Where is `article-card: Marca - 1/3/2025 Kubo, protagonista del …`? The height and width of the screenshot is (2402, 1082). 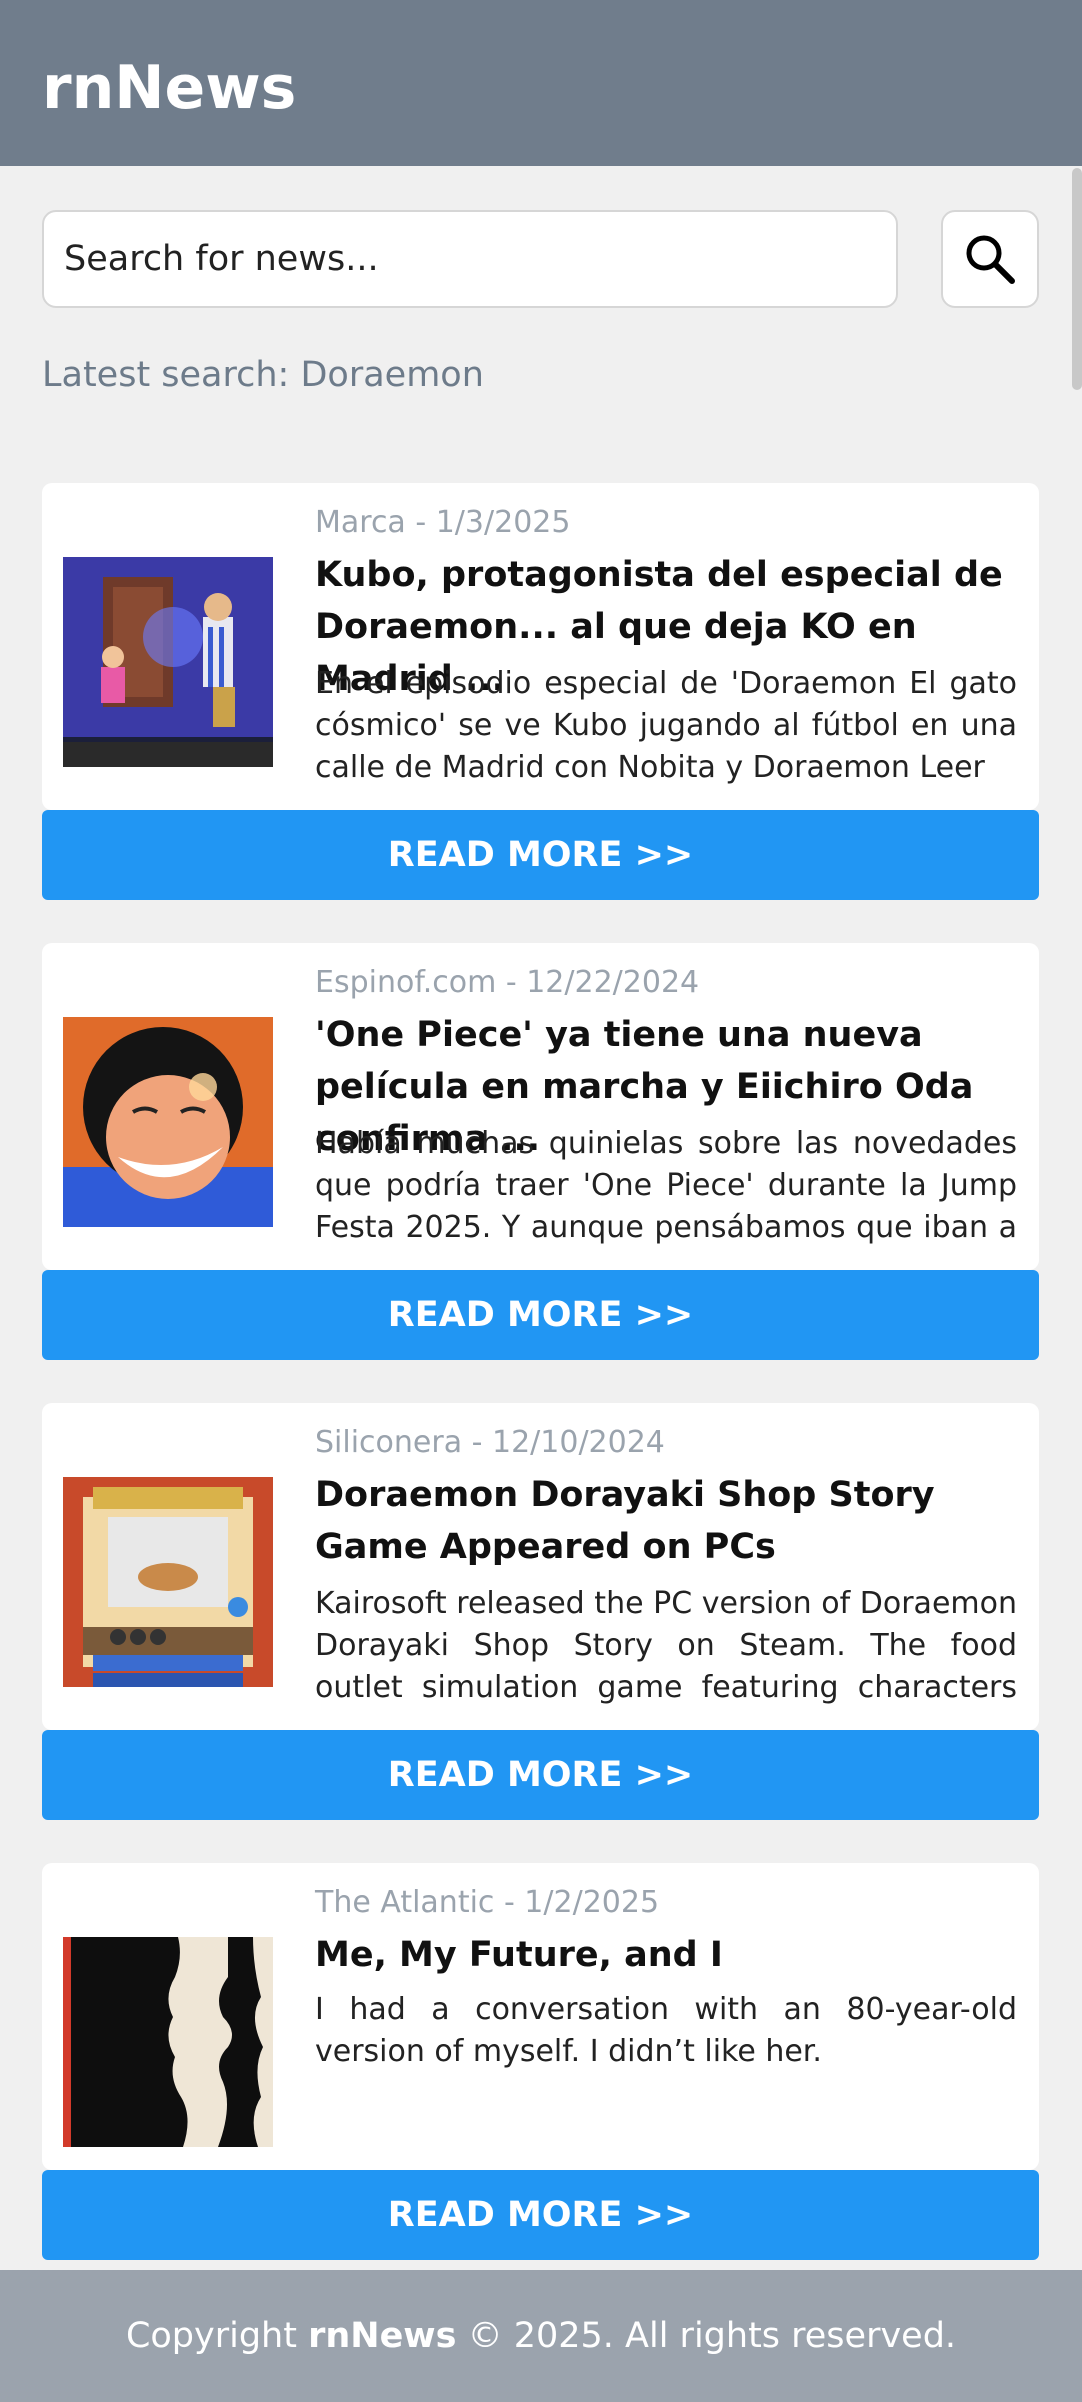
article-card: Marca - 1/3/2025 Kubo, protagonista del … is located at coordinates (540, 646).